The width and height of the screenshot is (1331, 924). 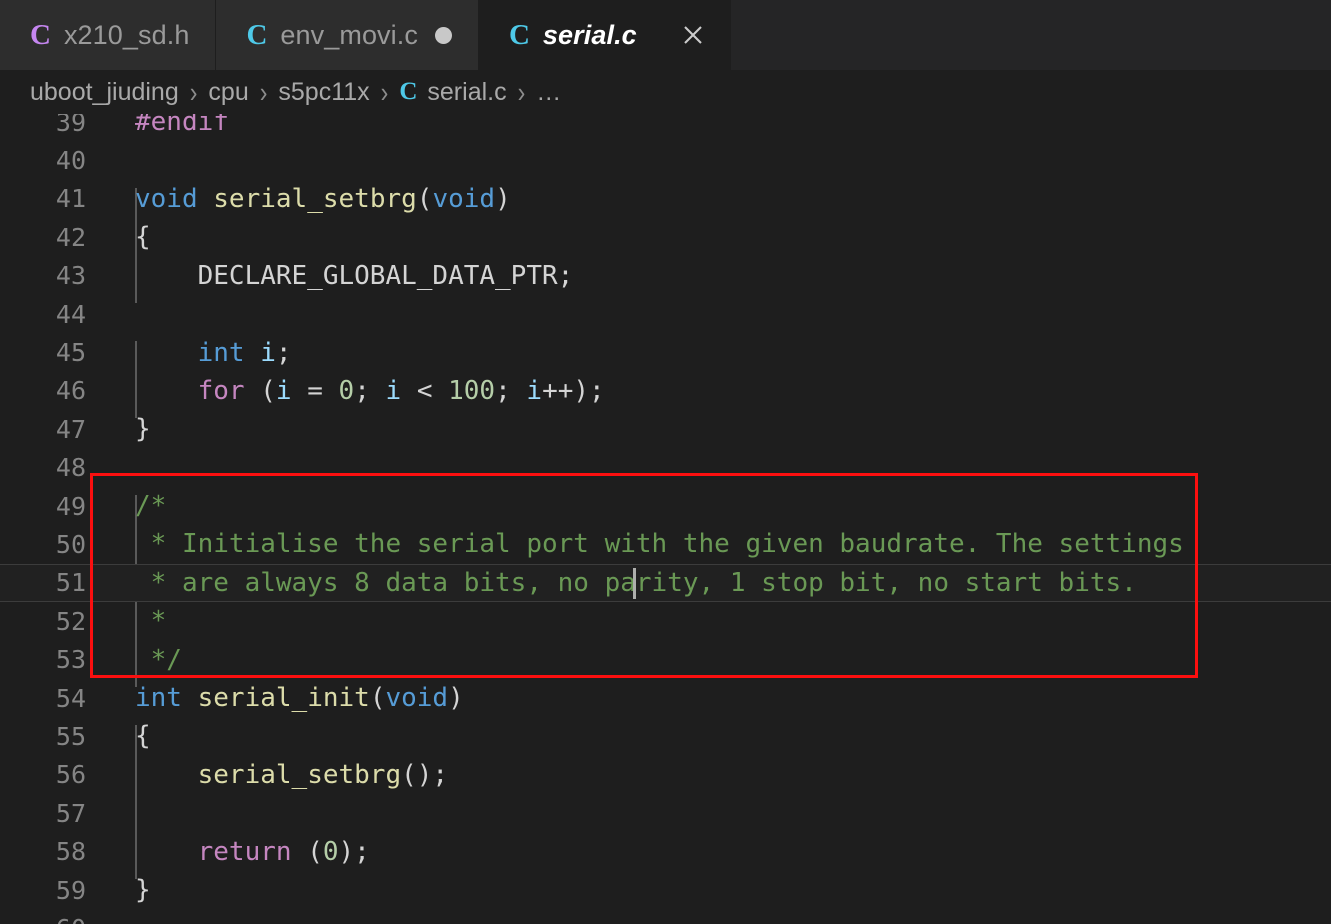 I want to click on code-line: 48, so click(x=665, y=468).